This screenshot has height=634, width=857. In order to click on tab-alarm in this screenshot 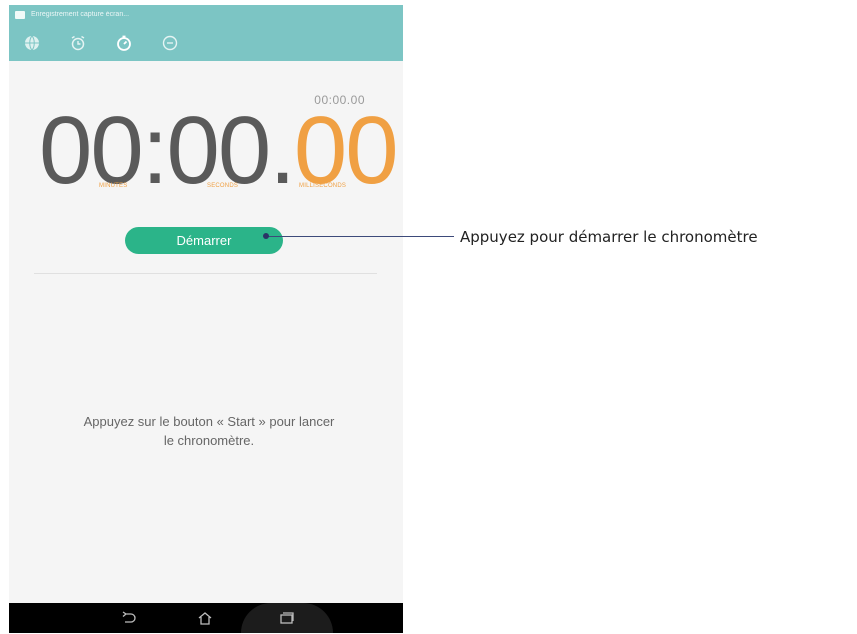, I will do `click(78, 42)`.